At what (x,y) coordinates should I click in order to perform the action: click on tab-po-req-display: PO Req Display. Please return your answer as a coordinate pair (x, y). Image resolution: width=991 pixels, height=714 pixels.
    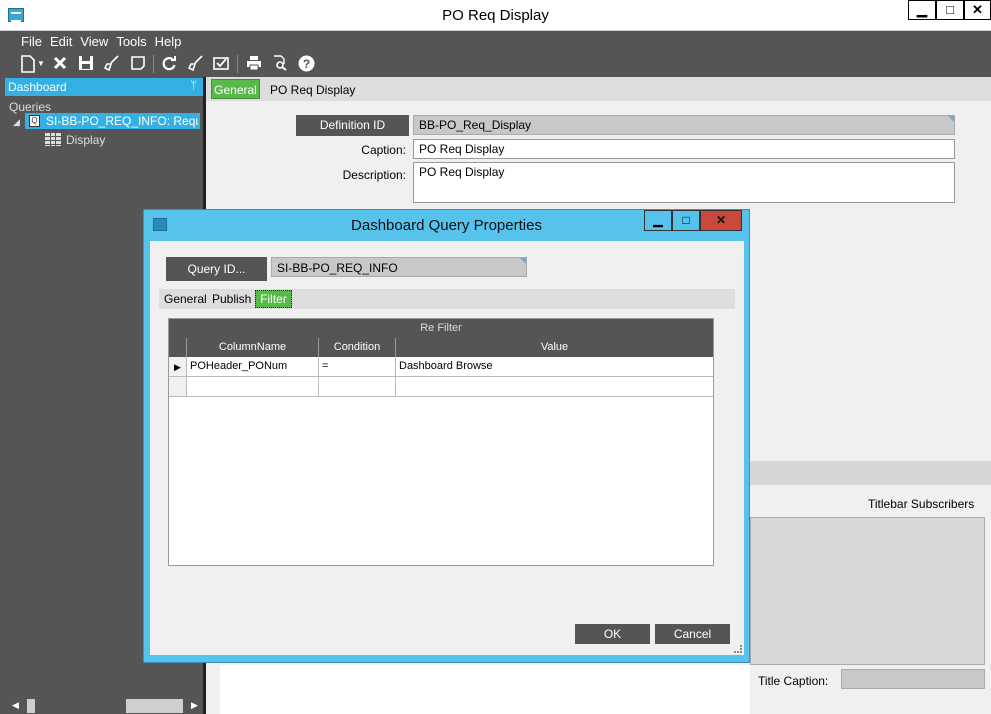
    Looking at the image, I should click on (312, 90).